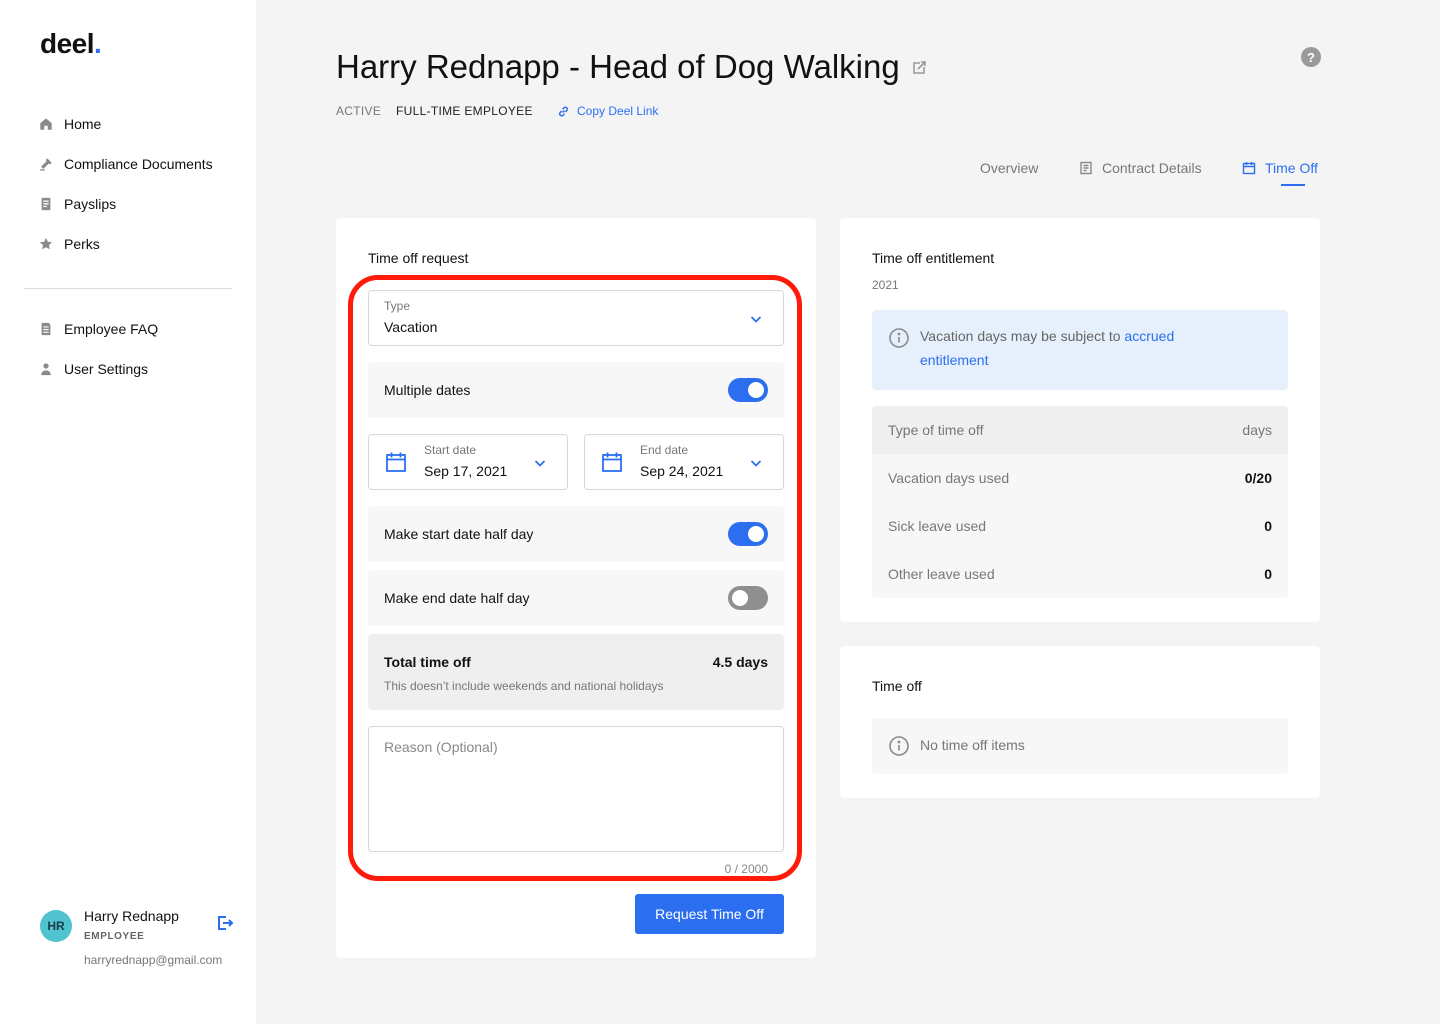  I want to click on end-date-picker: End date Sep 24, 2021, so click(684, 462).